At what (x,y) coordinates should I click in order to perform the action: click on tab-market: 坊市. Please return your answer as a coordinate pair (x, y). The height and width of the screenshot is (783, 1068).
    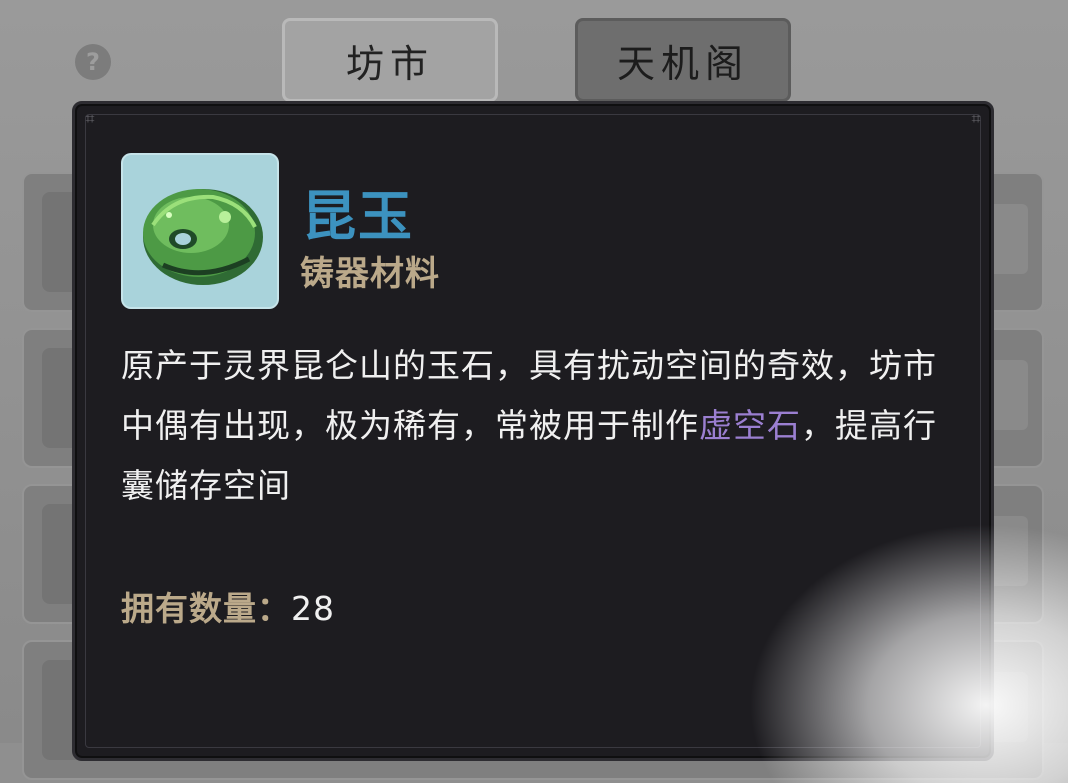
    Looking at the image, I should click on (390, 60).